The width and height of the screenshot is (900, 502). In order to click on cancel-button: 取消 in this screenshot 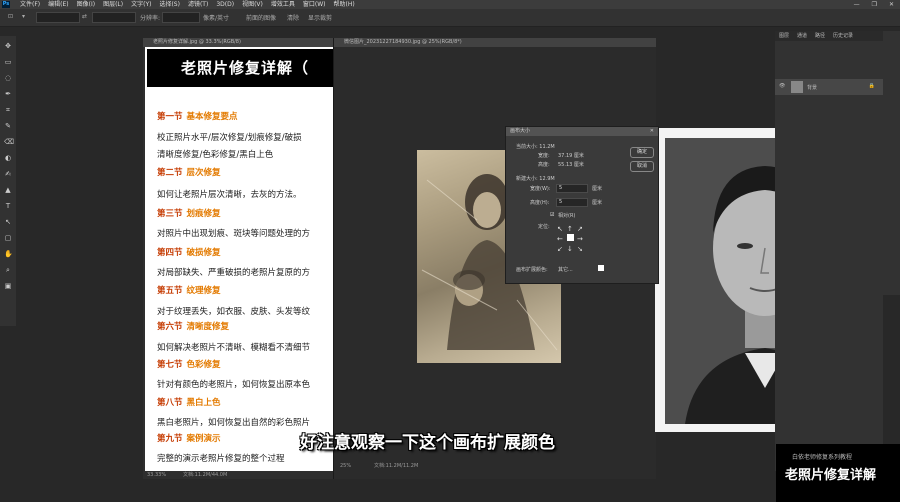, I will do `click(642, 166)`.